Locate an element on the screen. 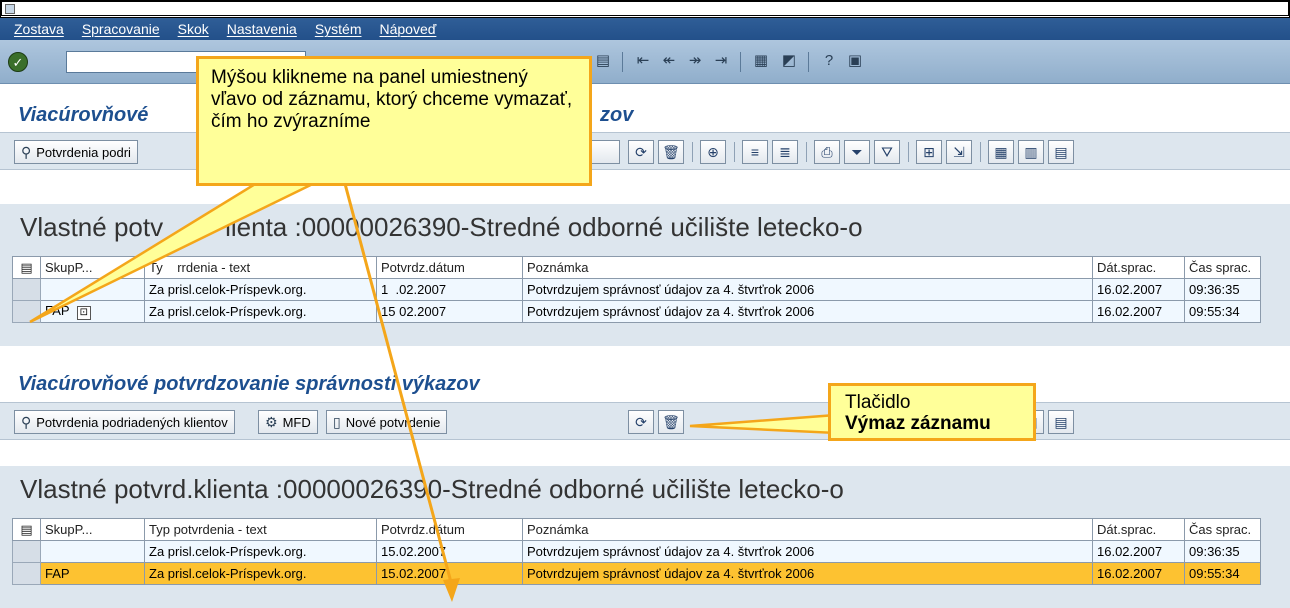 This screenshot has width=1290, height=608. menu-item-skok: Skok is located at coordinates (193, 29).